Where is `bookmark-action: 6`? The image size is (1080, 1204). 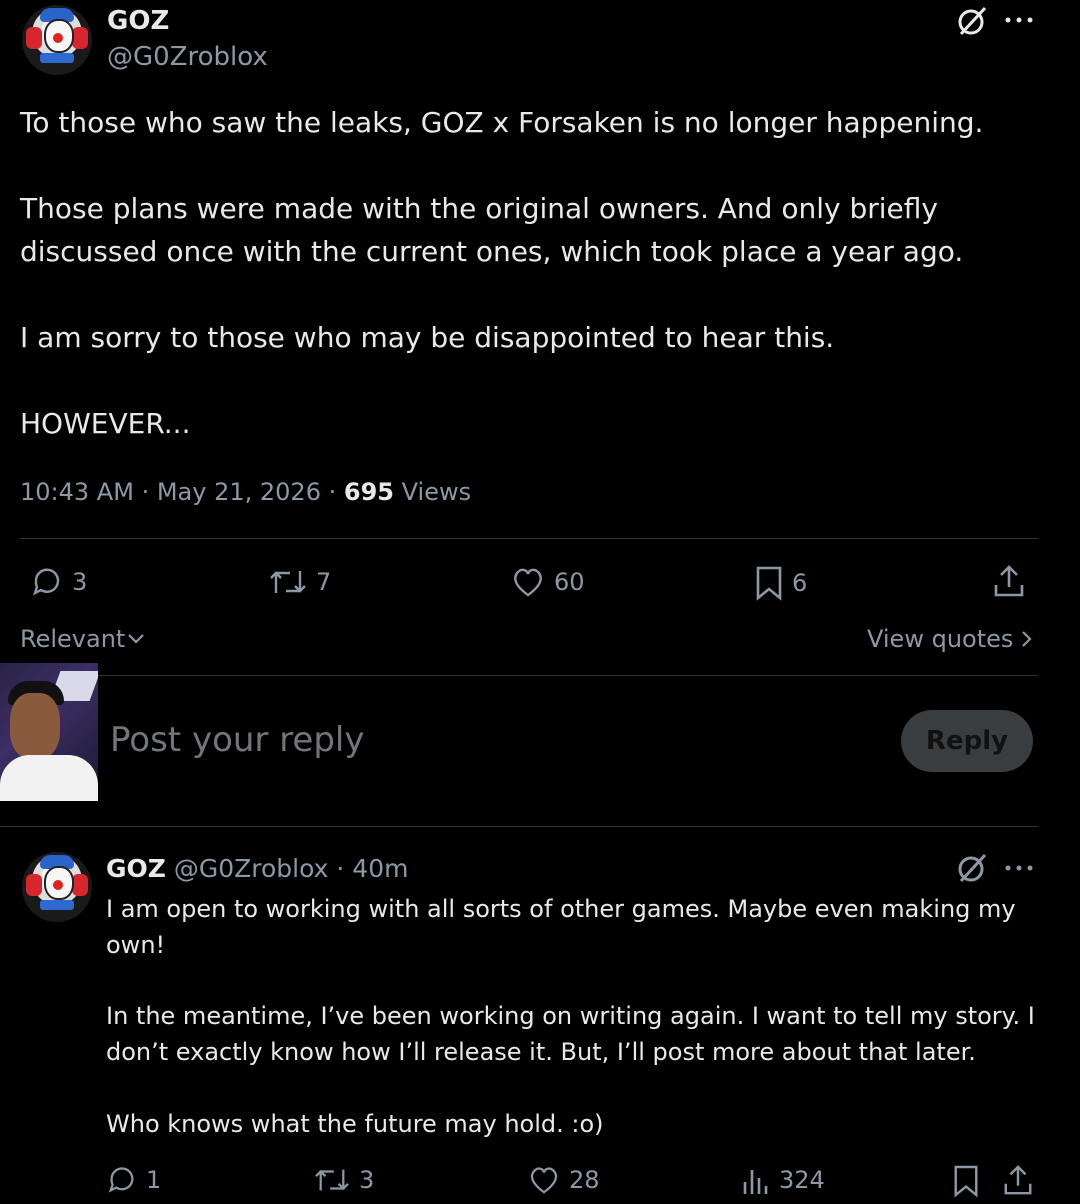
bookmark-action: 6 is located at coordinates (780, 583).